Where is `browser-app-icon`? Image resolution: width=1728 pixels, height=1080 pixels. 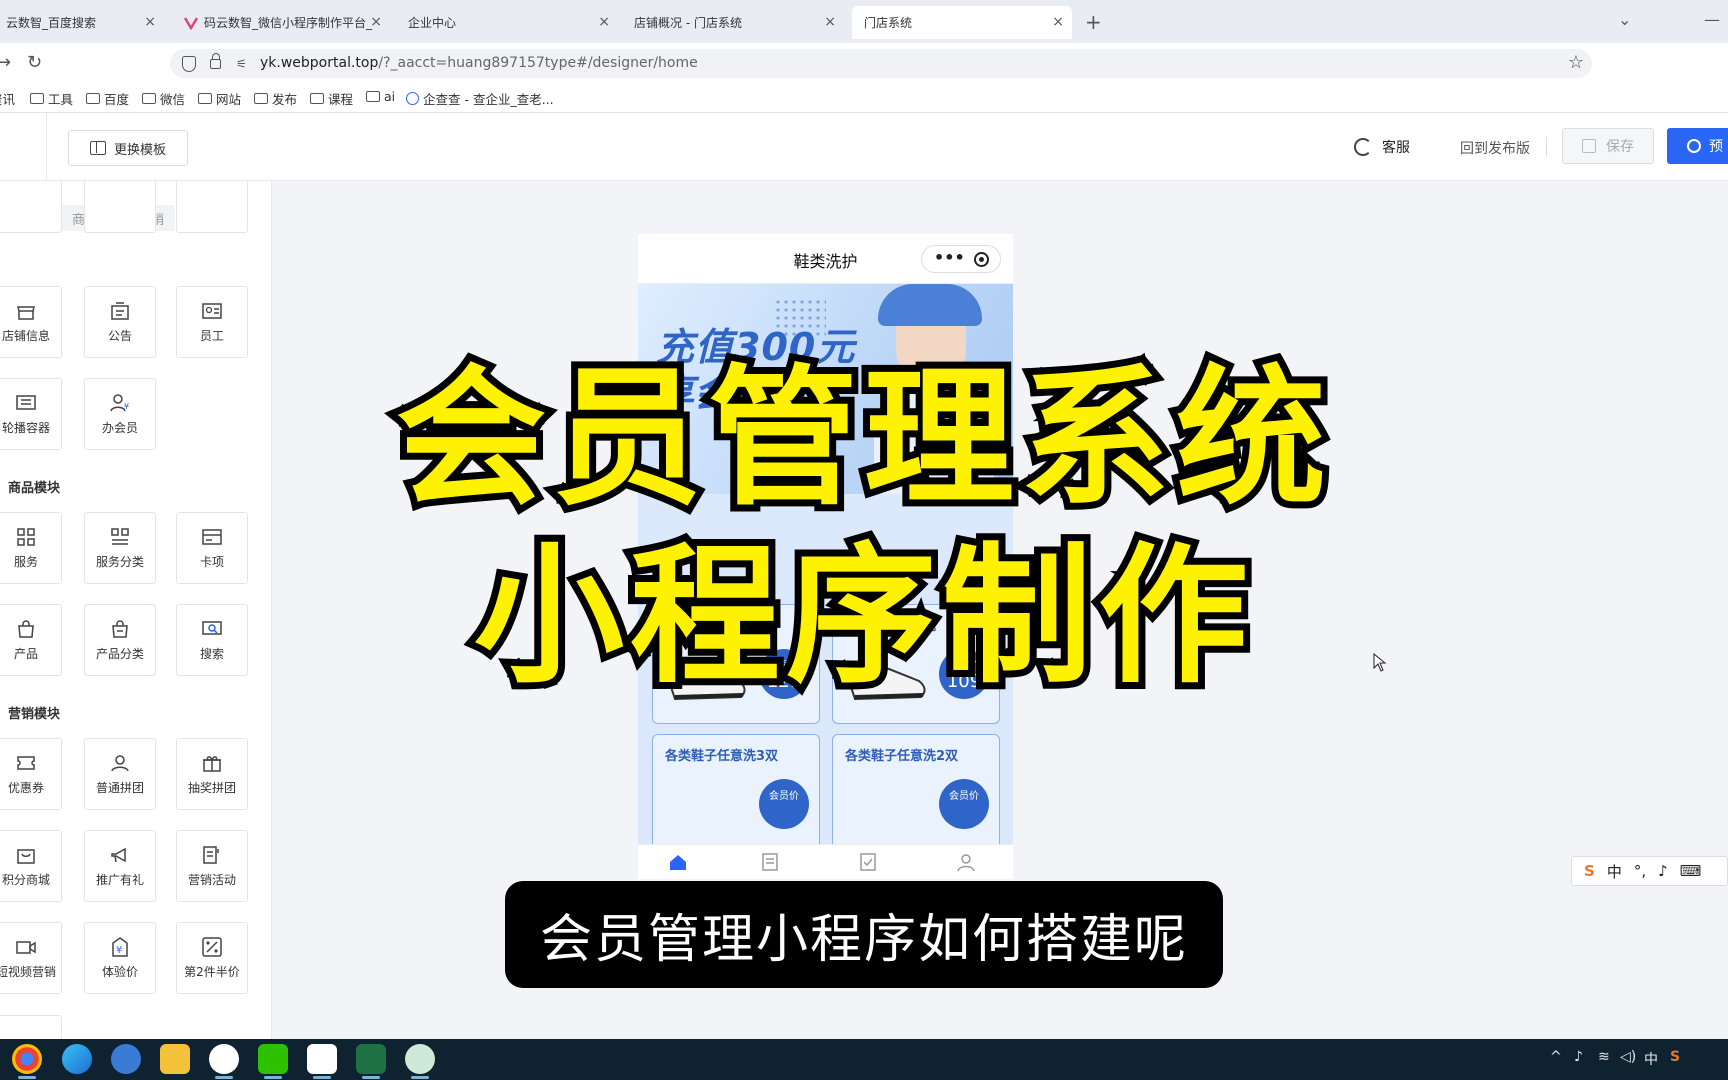 browser-app-icon is located at coordinates (126, 1059).